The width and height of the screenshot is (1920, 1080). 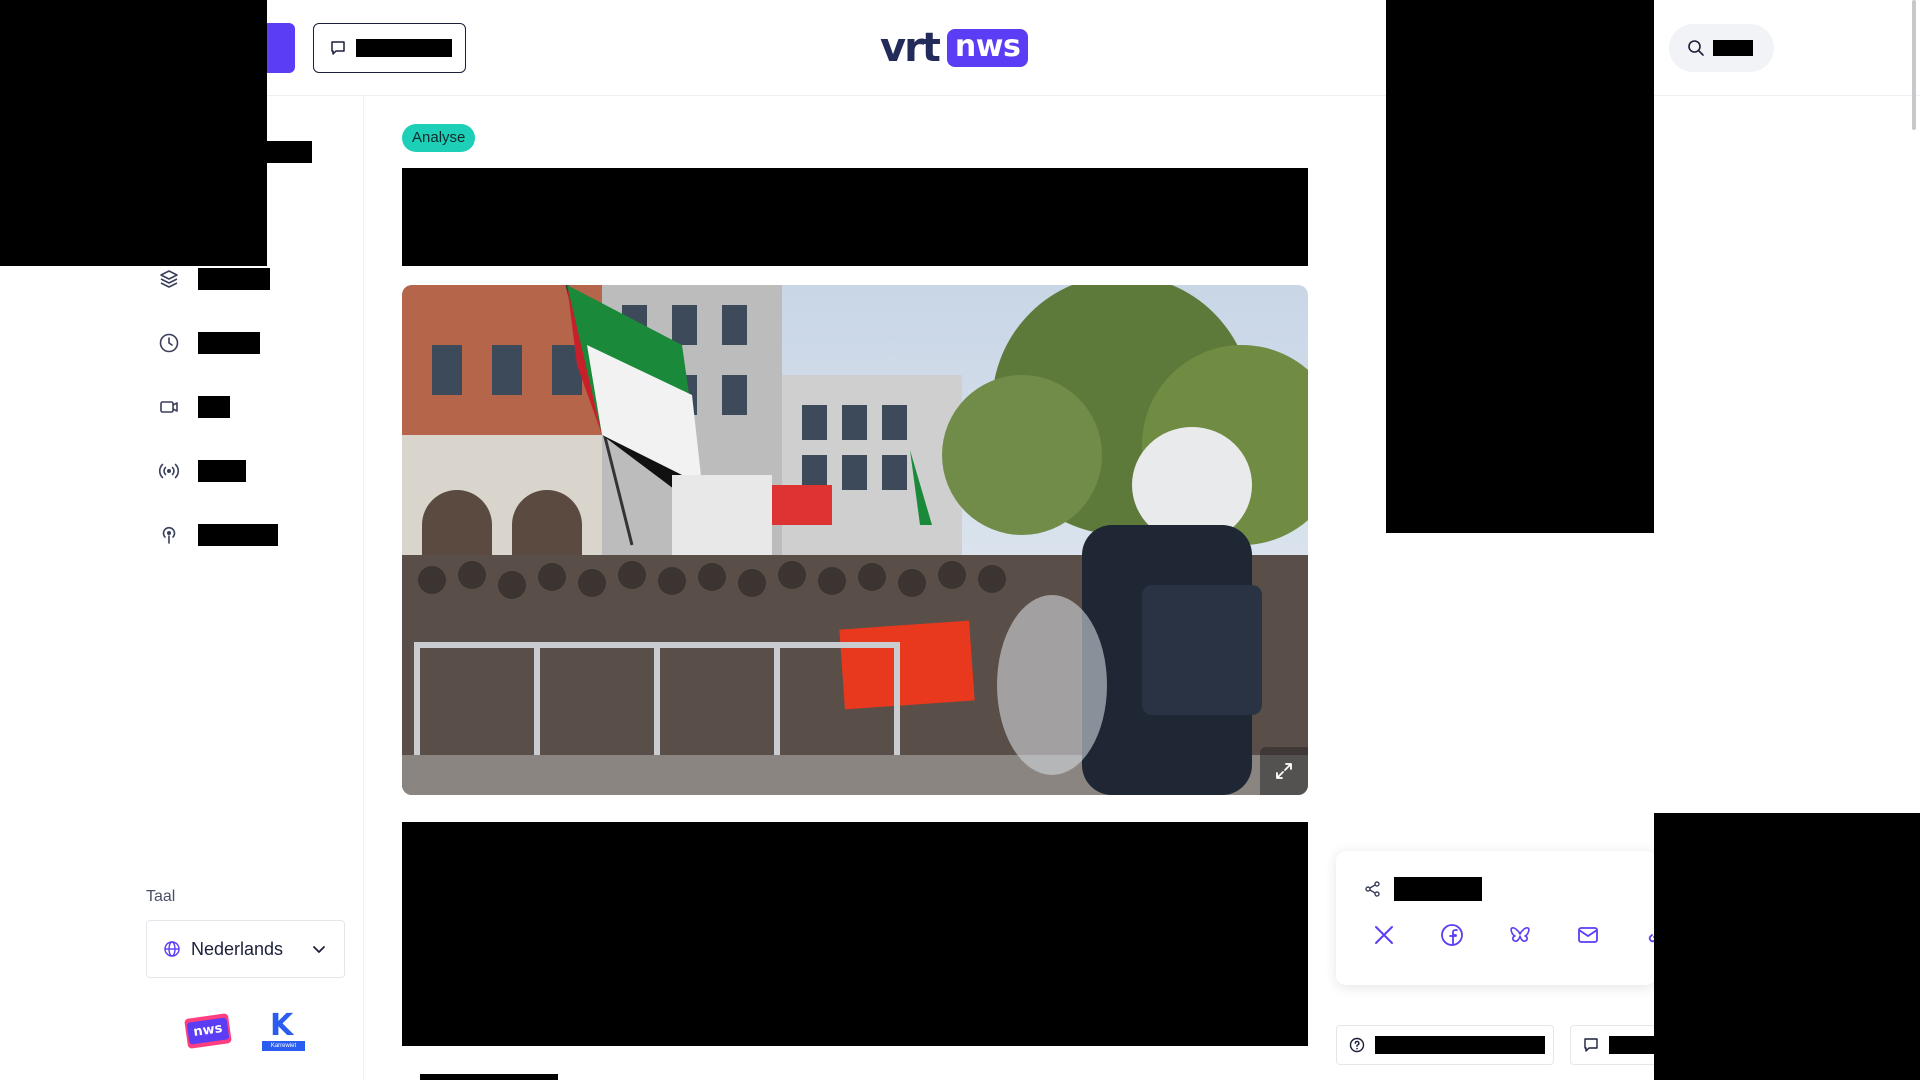 I want to click on bluesky-icon, so click(x=1520, y=937).